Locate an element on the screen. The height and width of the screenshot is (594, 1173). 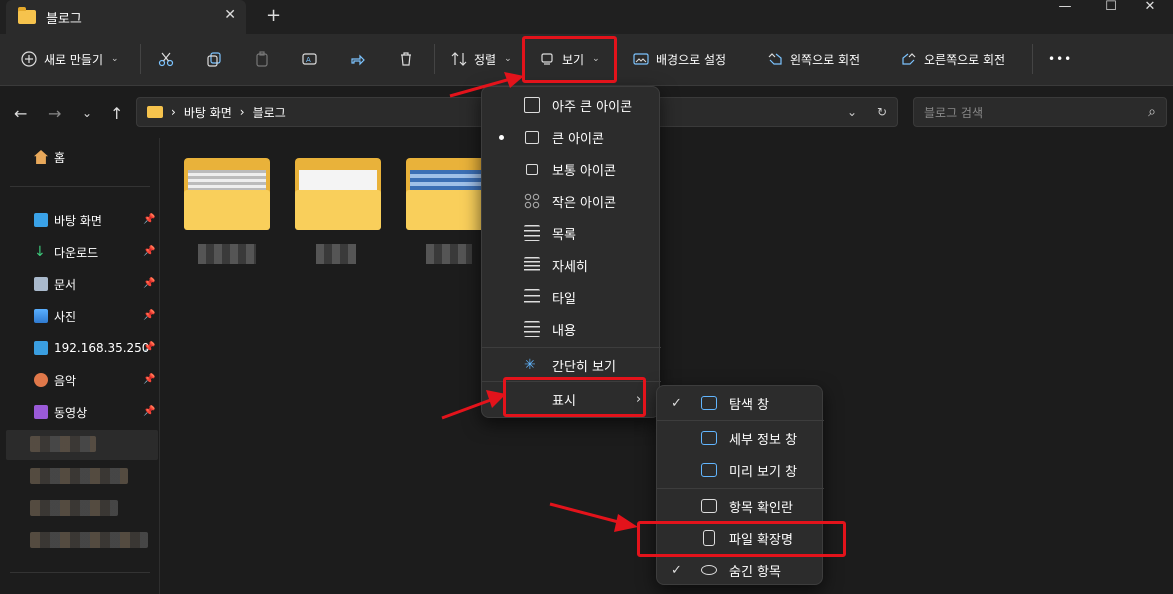
submenu-item-preview-pane: 미리 보기 창 is located at coordinates (740, 470).